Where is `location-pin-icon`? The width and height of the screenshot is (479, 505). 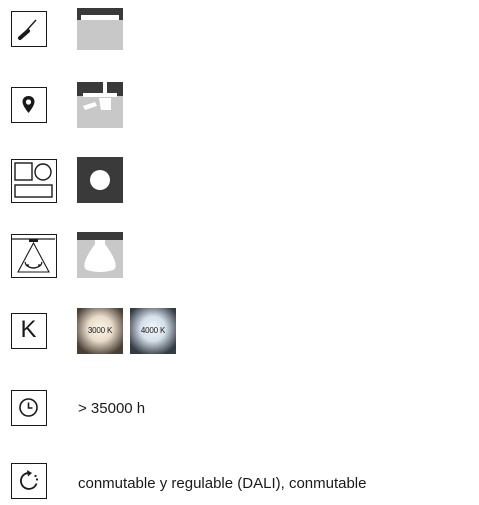 location-pin-icon is located at coordinates (28, 104).